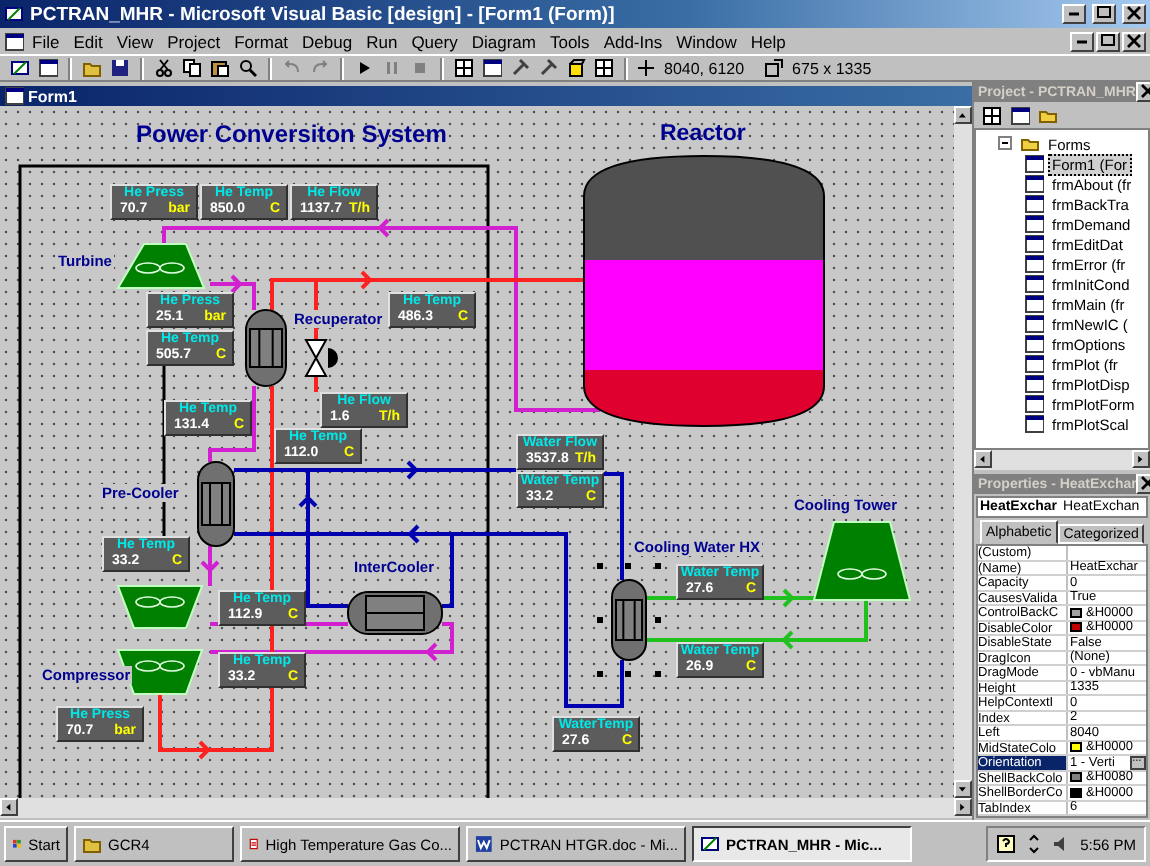  Describe the element at coordinates (291, 134) in the screenshot. I see `diagram-heading: Power Conversiton System` at that location.